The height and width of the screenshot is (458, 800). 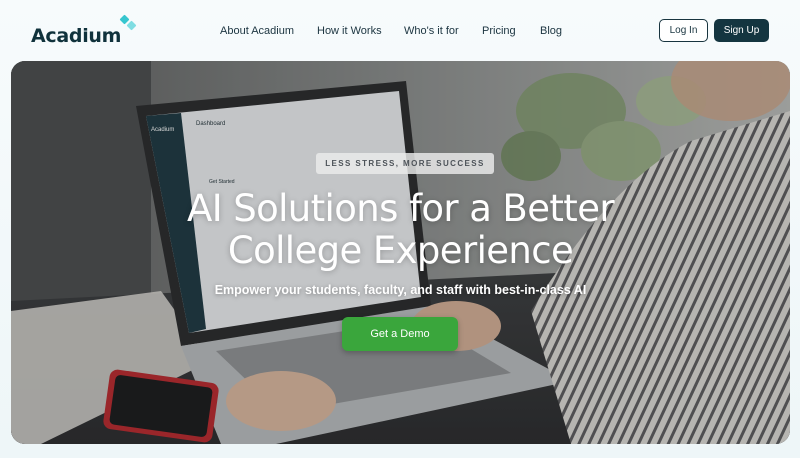 What do you see at coordinates (76, 36) in the screenshot?
I see `logo-text: Acadium` at bounding box center [76, 36].